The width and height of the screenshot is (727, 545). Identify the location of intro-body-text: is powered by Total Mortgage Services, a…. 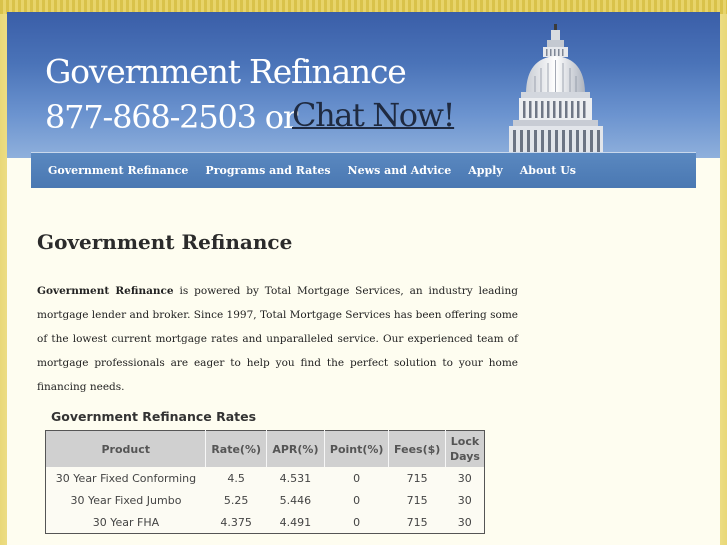
(277, 339).